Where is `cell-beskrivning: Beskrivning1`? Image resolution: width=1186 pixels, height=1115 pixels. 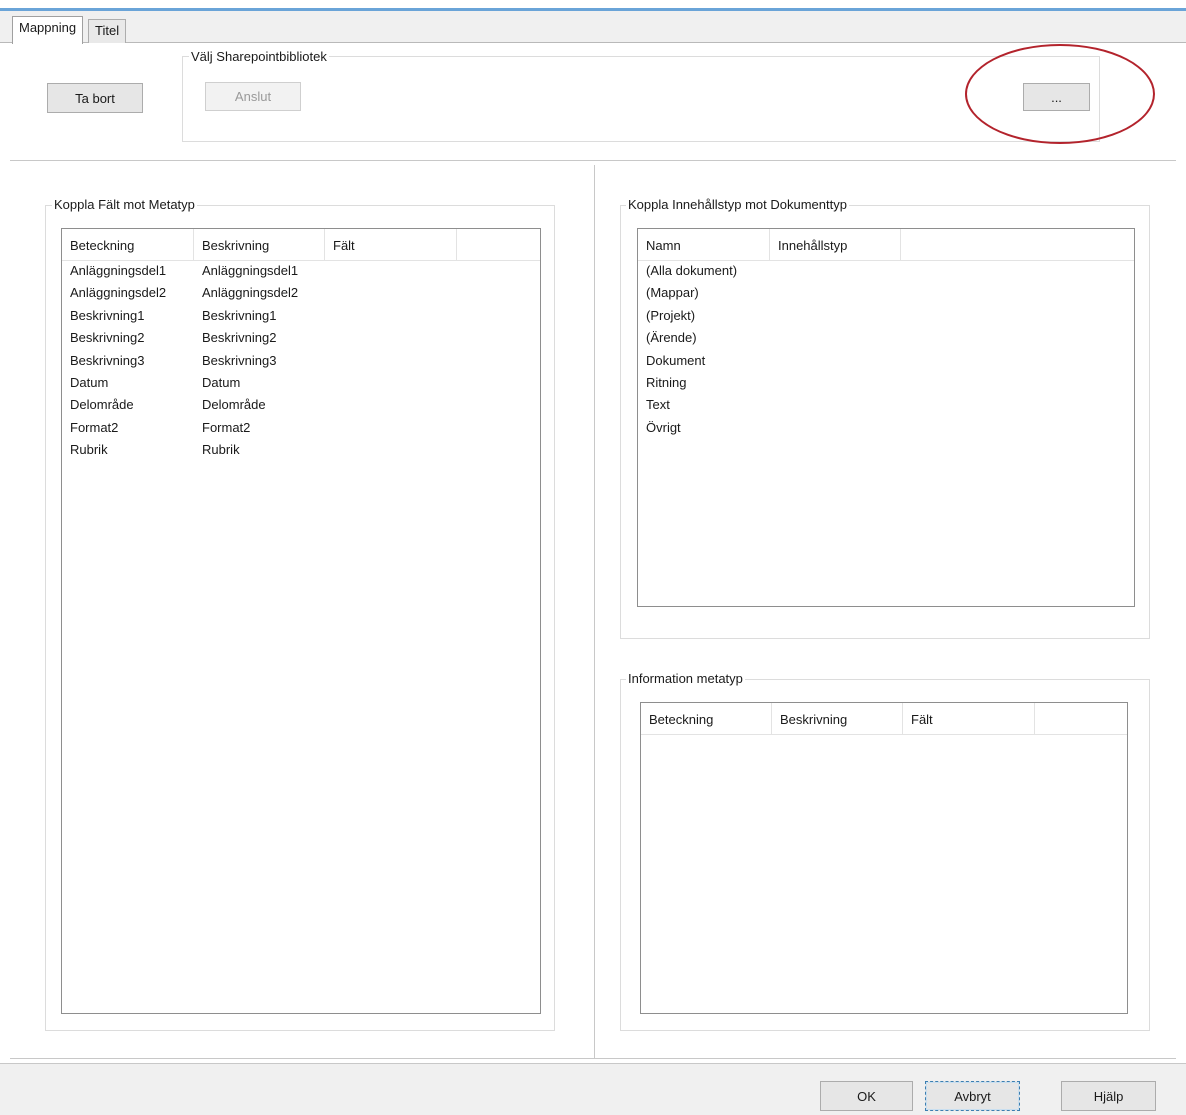 cell-beskrivning: Beskrivning1 is located at coordinates (239, 315).